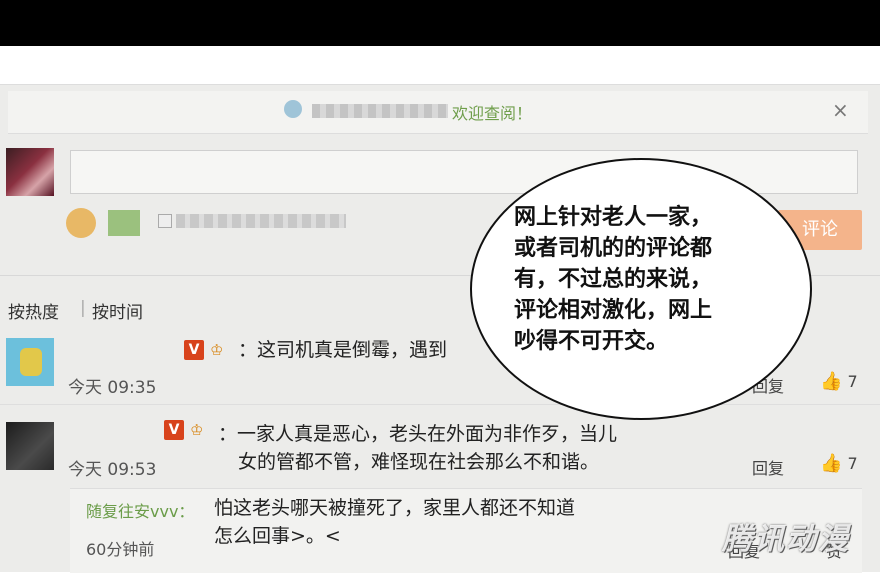 The image size is (880, 573). I want to click on comment-text-line2: 女的管都不管，难怪现在社会那么不和谐。, so click(419, 462).